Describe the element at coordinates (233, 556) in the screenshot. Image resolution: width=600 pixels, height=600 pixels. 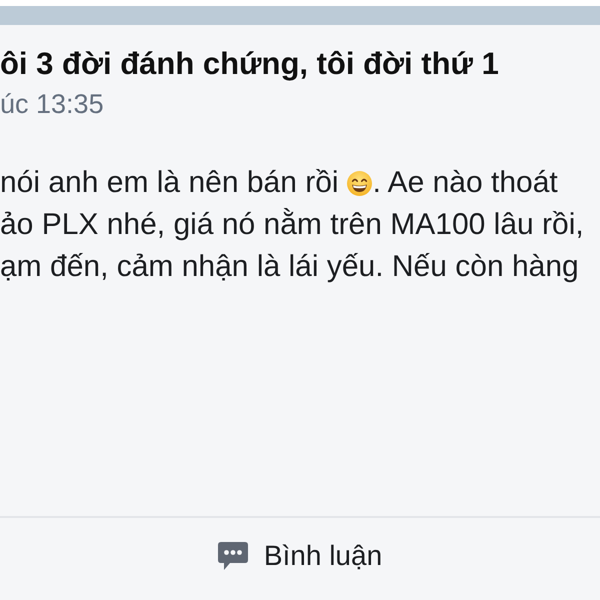
I see `comment-icon` at that location.